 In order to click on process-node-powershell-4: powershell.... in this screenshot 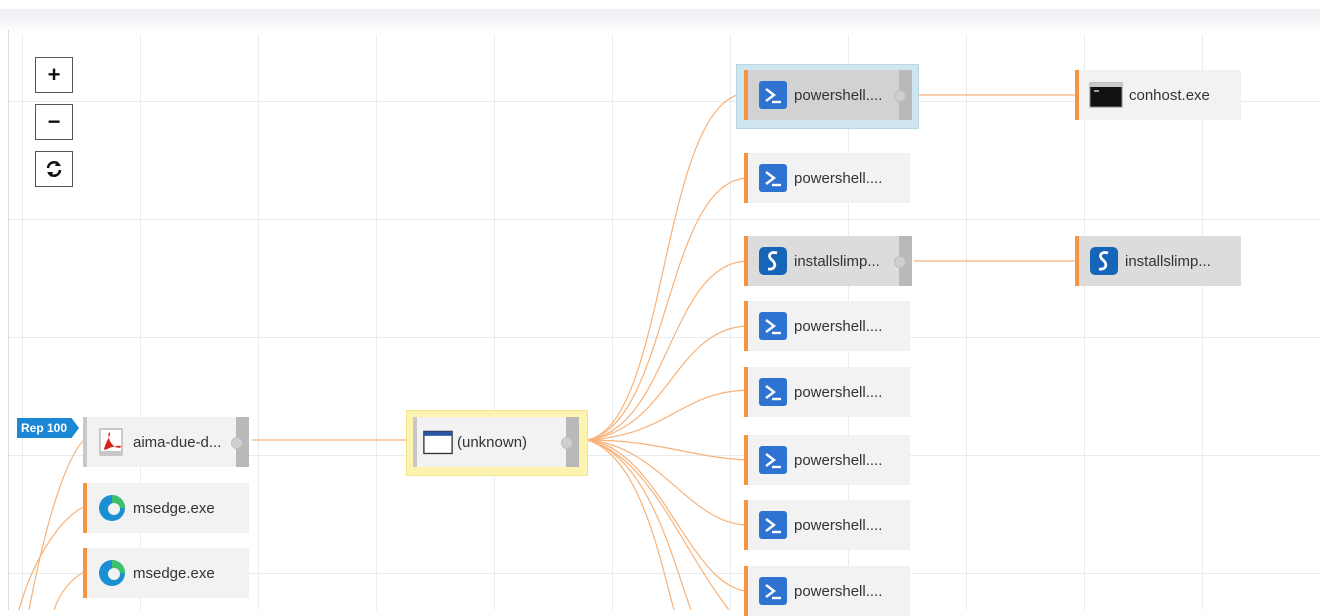, I will do `click(827, 392)`.